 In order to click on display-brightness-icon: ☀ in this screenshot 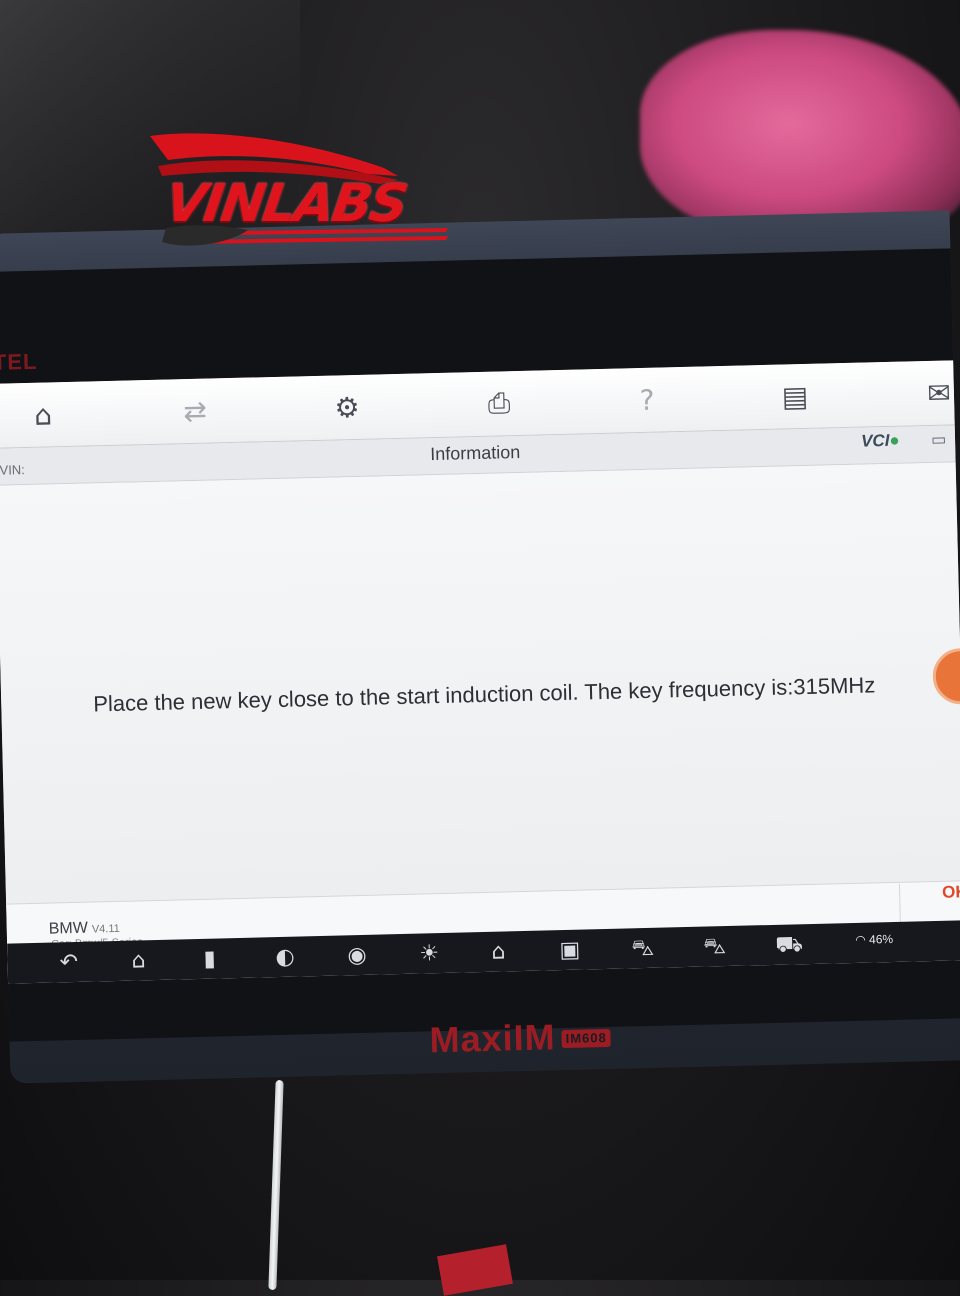, I will do `click(429, 953)`.